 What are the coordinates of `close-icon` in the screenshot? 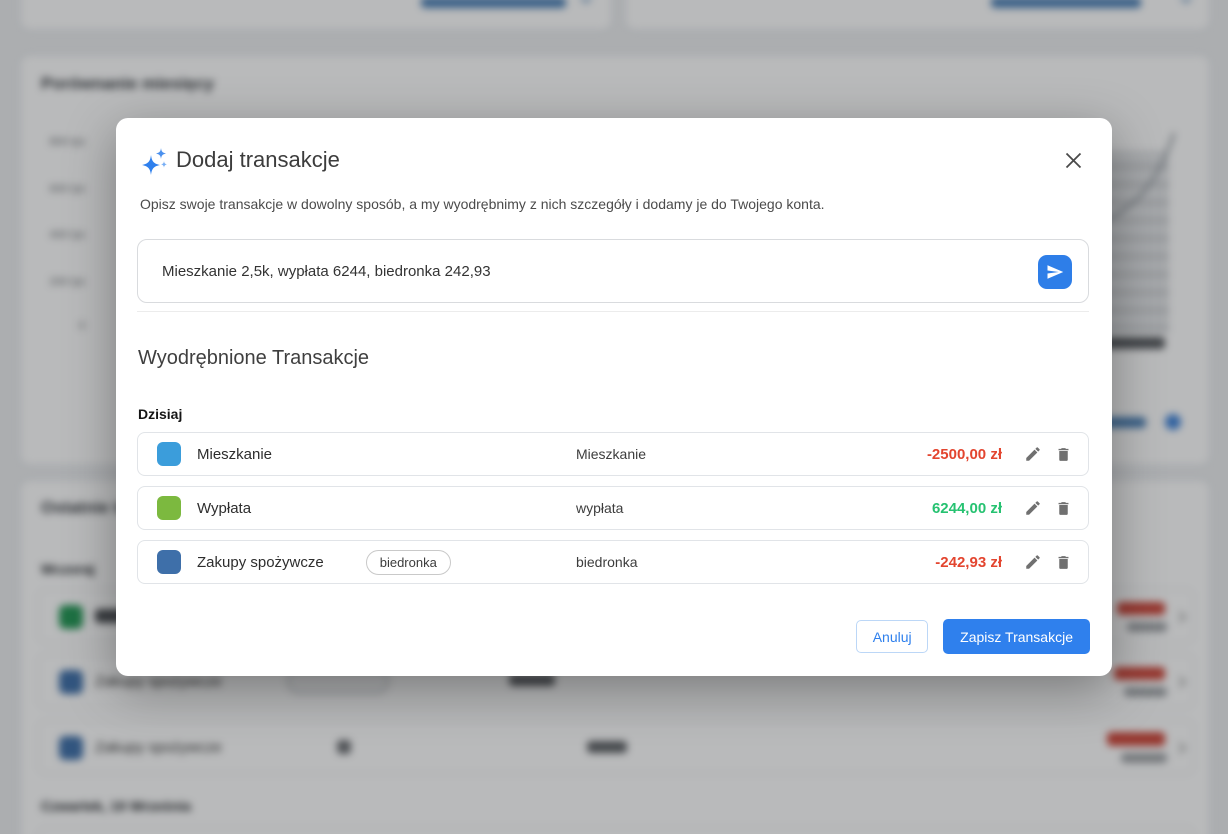 It's located at (1073, 160).